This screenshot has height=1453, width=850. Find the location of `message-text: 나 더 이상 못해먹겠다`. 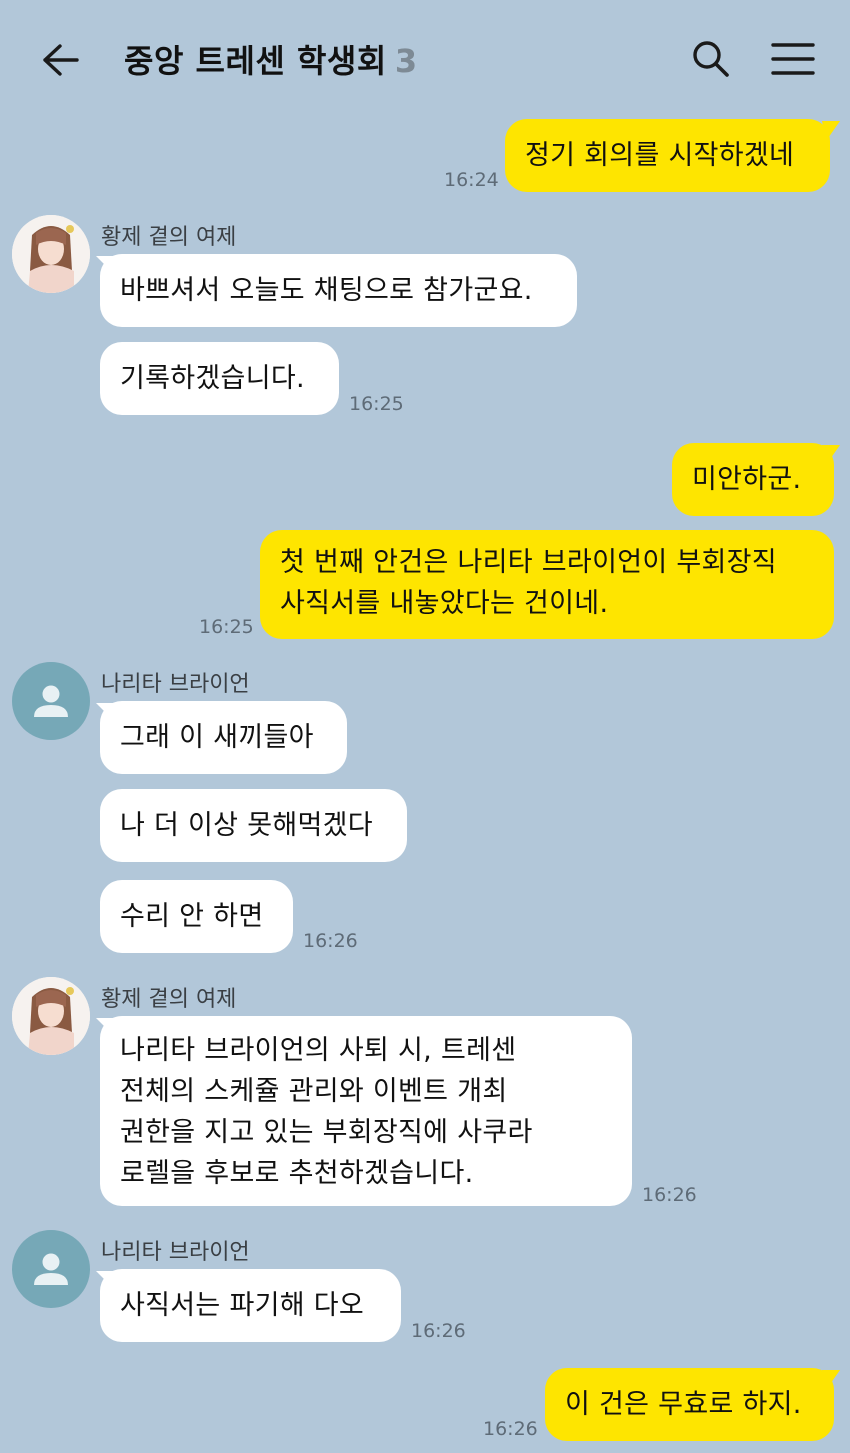

message-text: 나 더 이상 못해먹겠다 is located at coordinates (246, 825).